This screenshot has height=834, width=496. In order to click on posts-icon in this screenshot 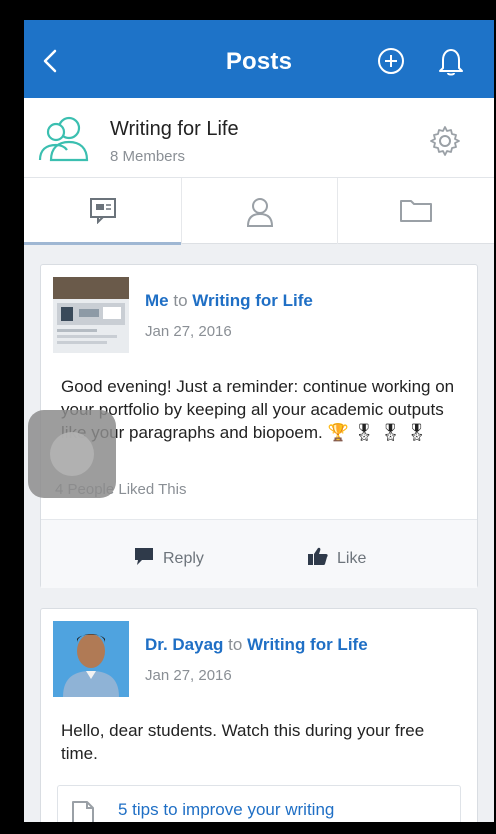, I will do `click(102, 211)`.